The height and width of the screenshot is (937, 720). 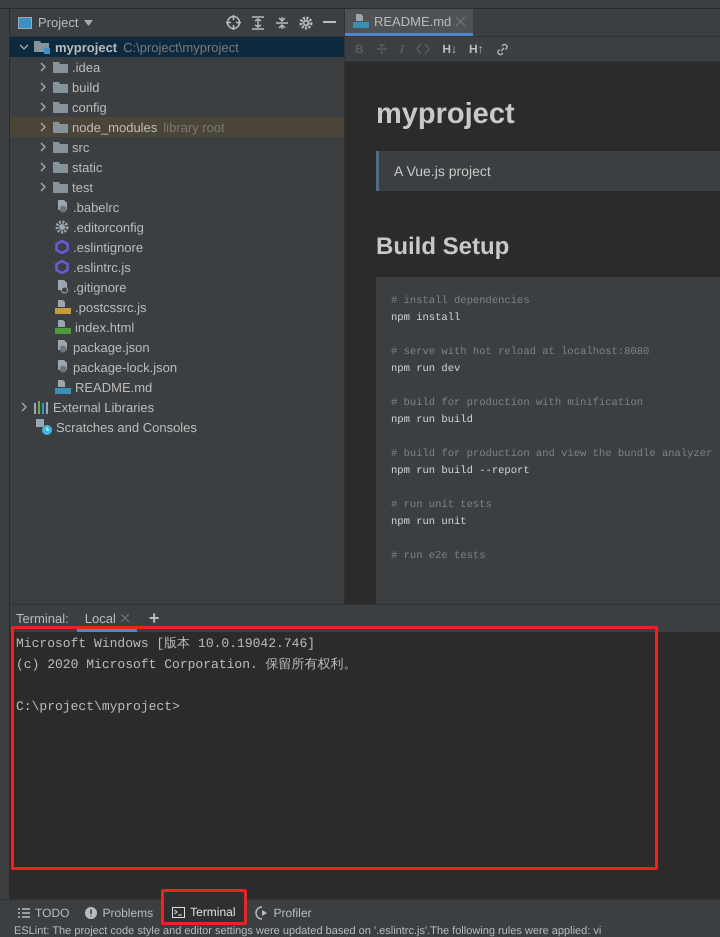 What do you see at coordinates (62, 227) in the screenshot?
I see `gear-icon` at bounding box center [62, 227].